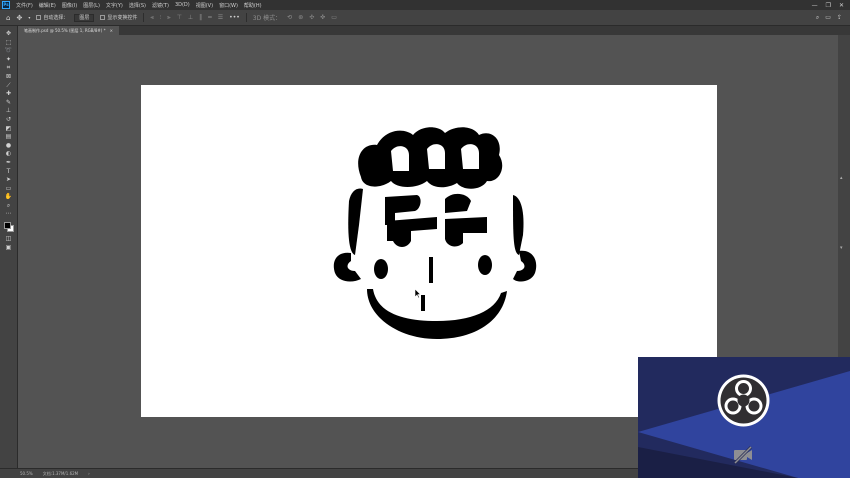 The width and height of the screenshot is (850, 478). I want to click on history-brush-icon: ↺, so click(9, 120).